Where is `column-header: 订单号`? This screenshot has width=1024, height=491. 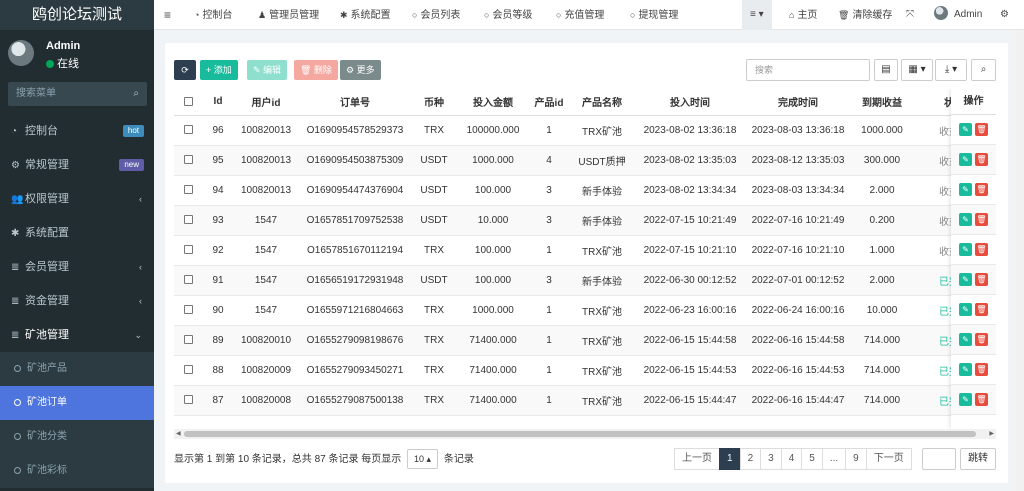 column-header: 订单号 is located at coordinates (355, 102).